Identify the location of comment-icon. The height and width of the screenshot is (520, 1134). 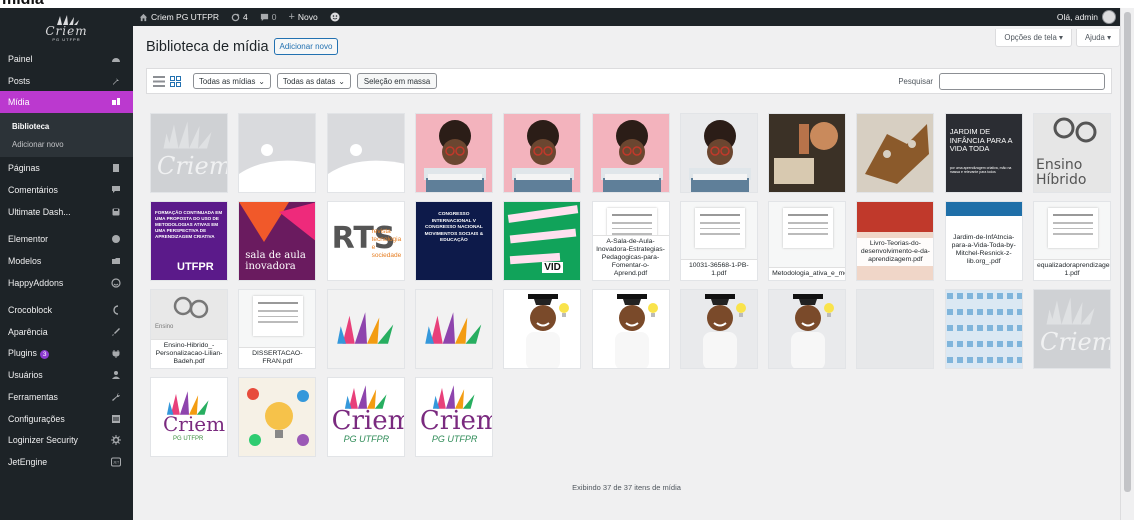
(116, 190).